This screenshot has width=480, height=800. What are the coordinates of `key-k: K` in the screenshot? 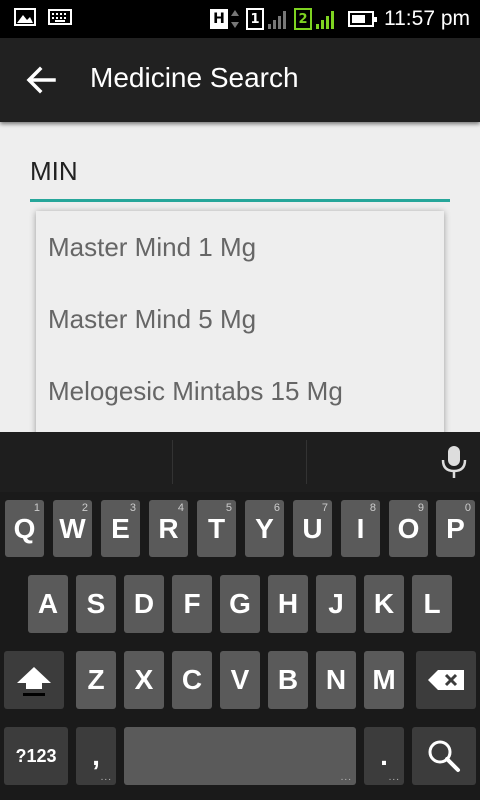 It's located at (384, 604).